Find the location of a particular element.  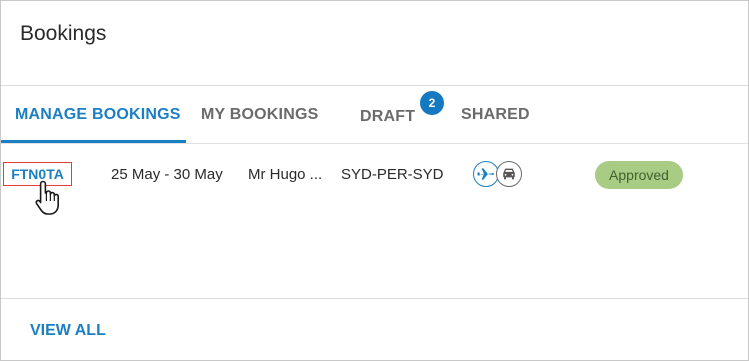

status-badge: Approved is located at coordinates (639, 175).